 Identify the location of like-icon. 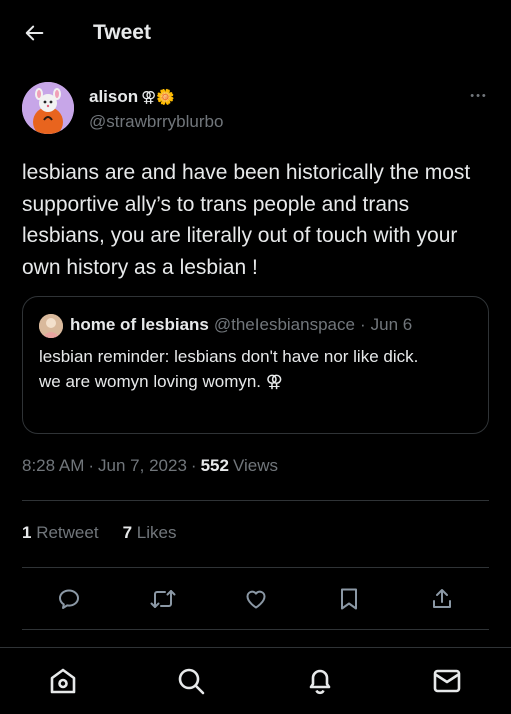
(256, 599).